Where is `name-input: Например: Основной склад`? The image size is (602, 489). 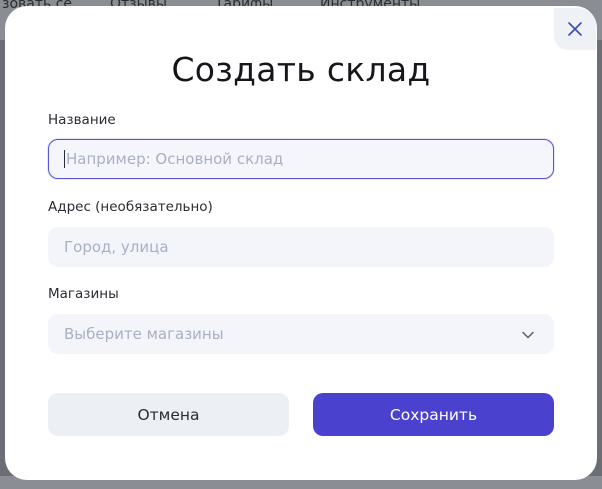 name-input: Например: Основной склад is located at coordinates (301, 159).